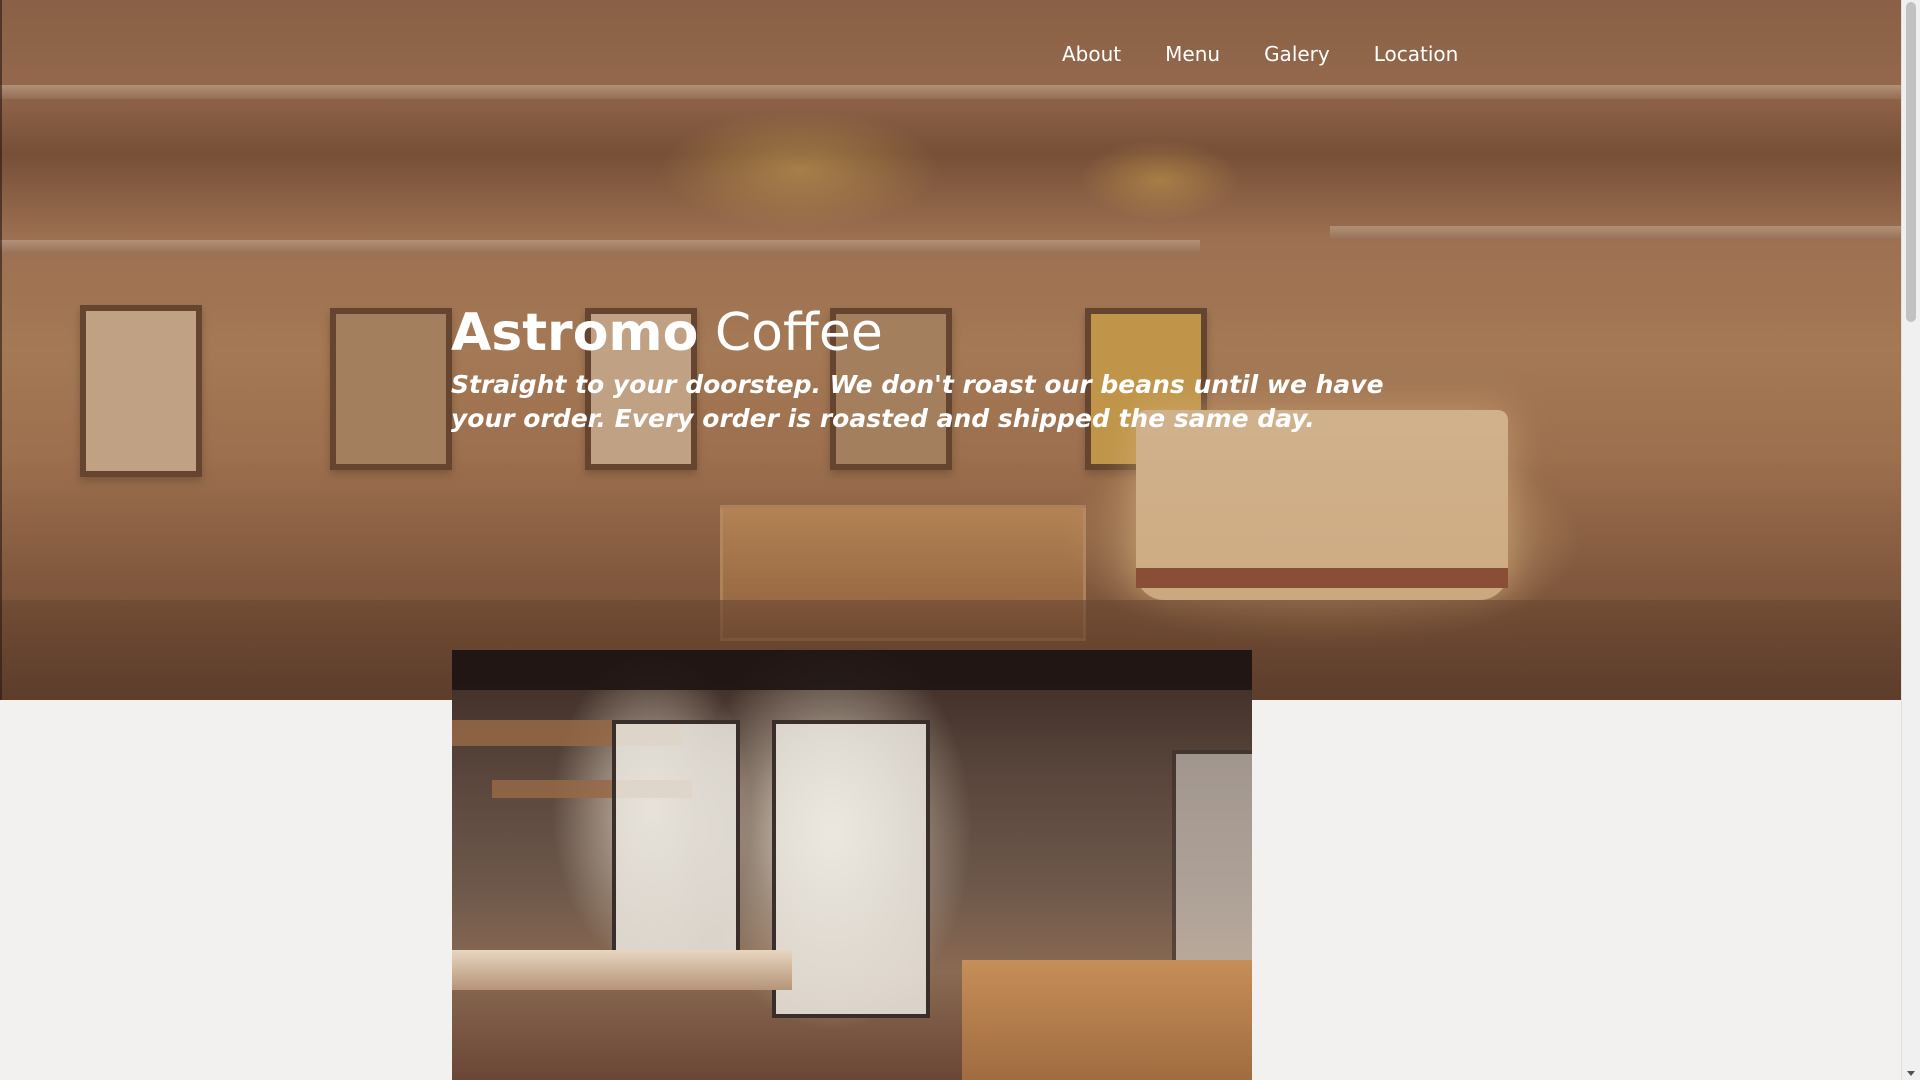 The image size is (1920, 1080). Describe the element at coordinates (1297, 54) in the screenshot. I see `nav-link-galery: Galery` at that location.